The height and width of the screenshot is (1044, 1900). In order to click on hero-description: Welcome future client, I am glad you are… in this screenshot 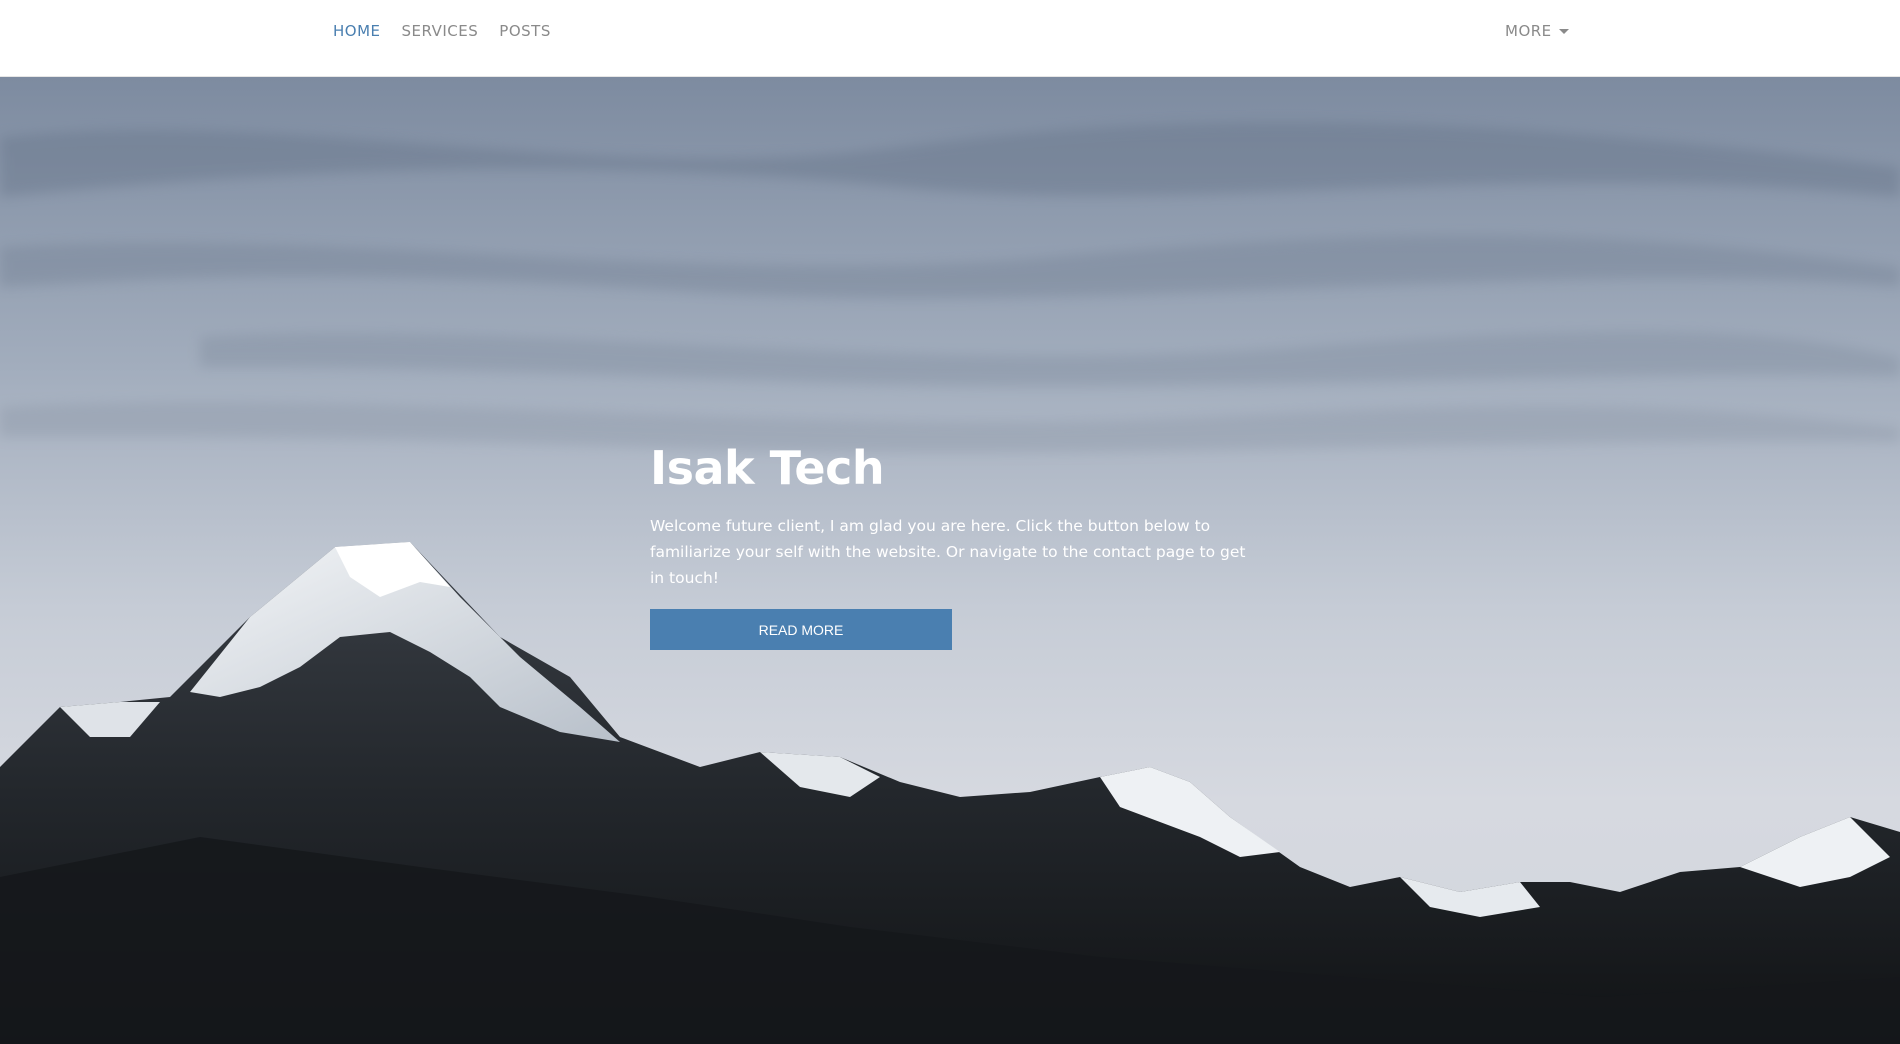, I will do `click(948, 552)`.